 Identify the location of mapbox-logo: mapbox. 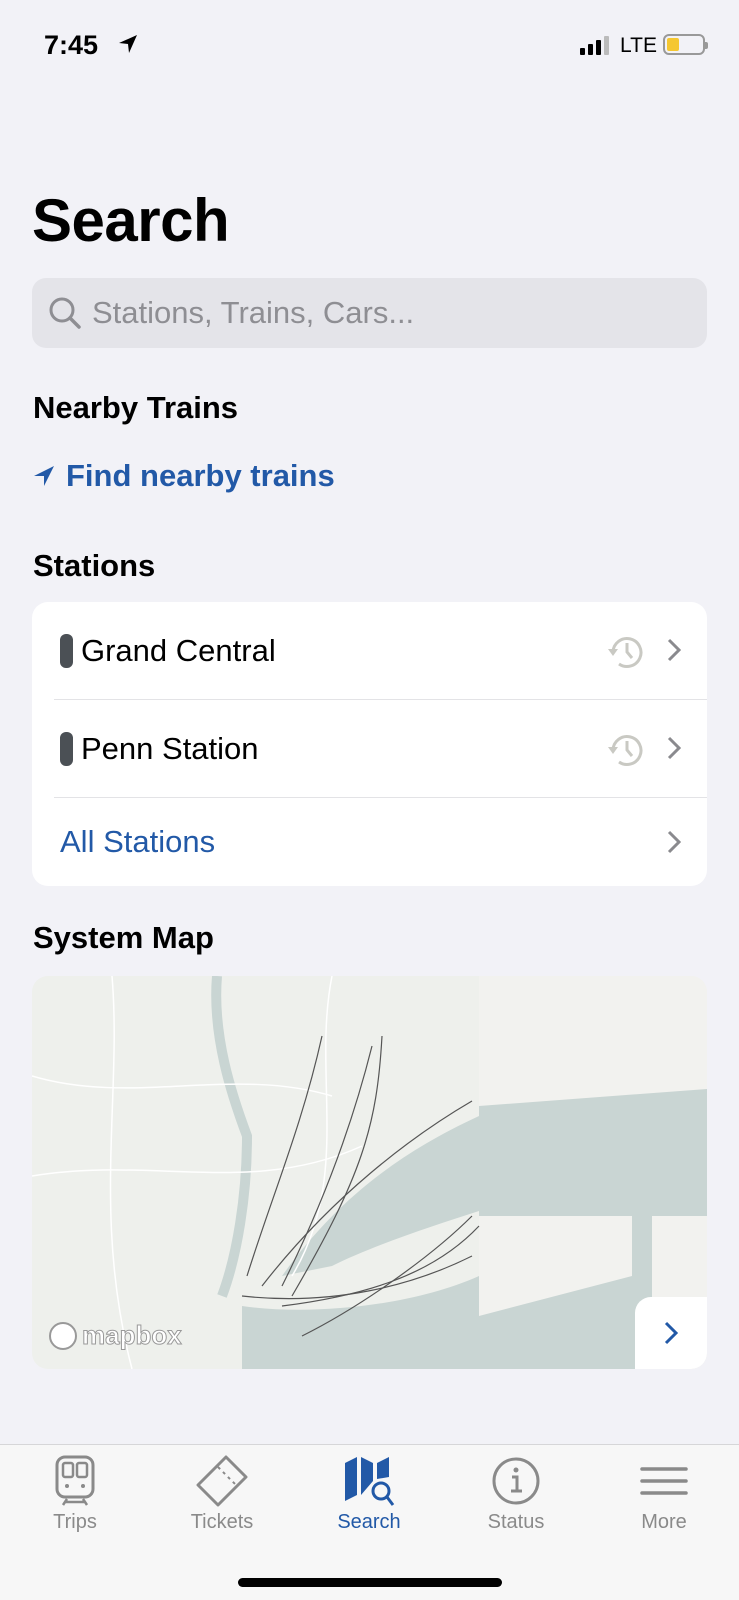
(115, 1335).